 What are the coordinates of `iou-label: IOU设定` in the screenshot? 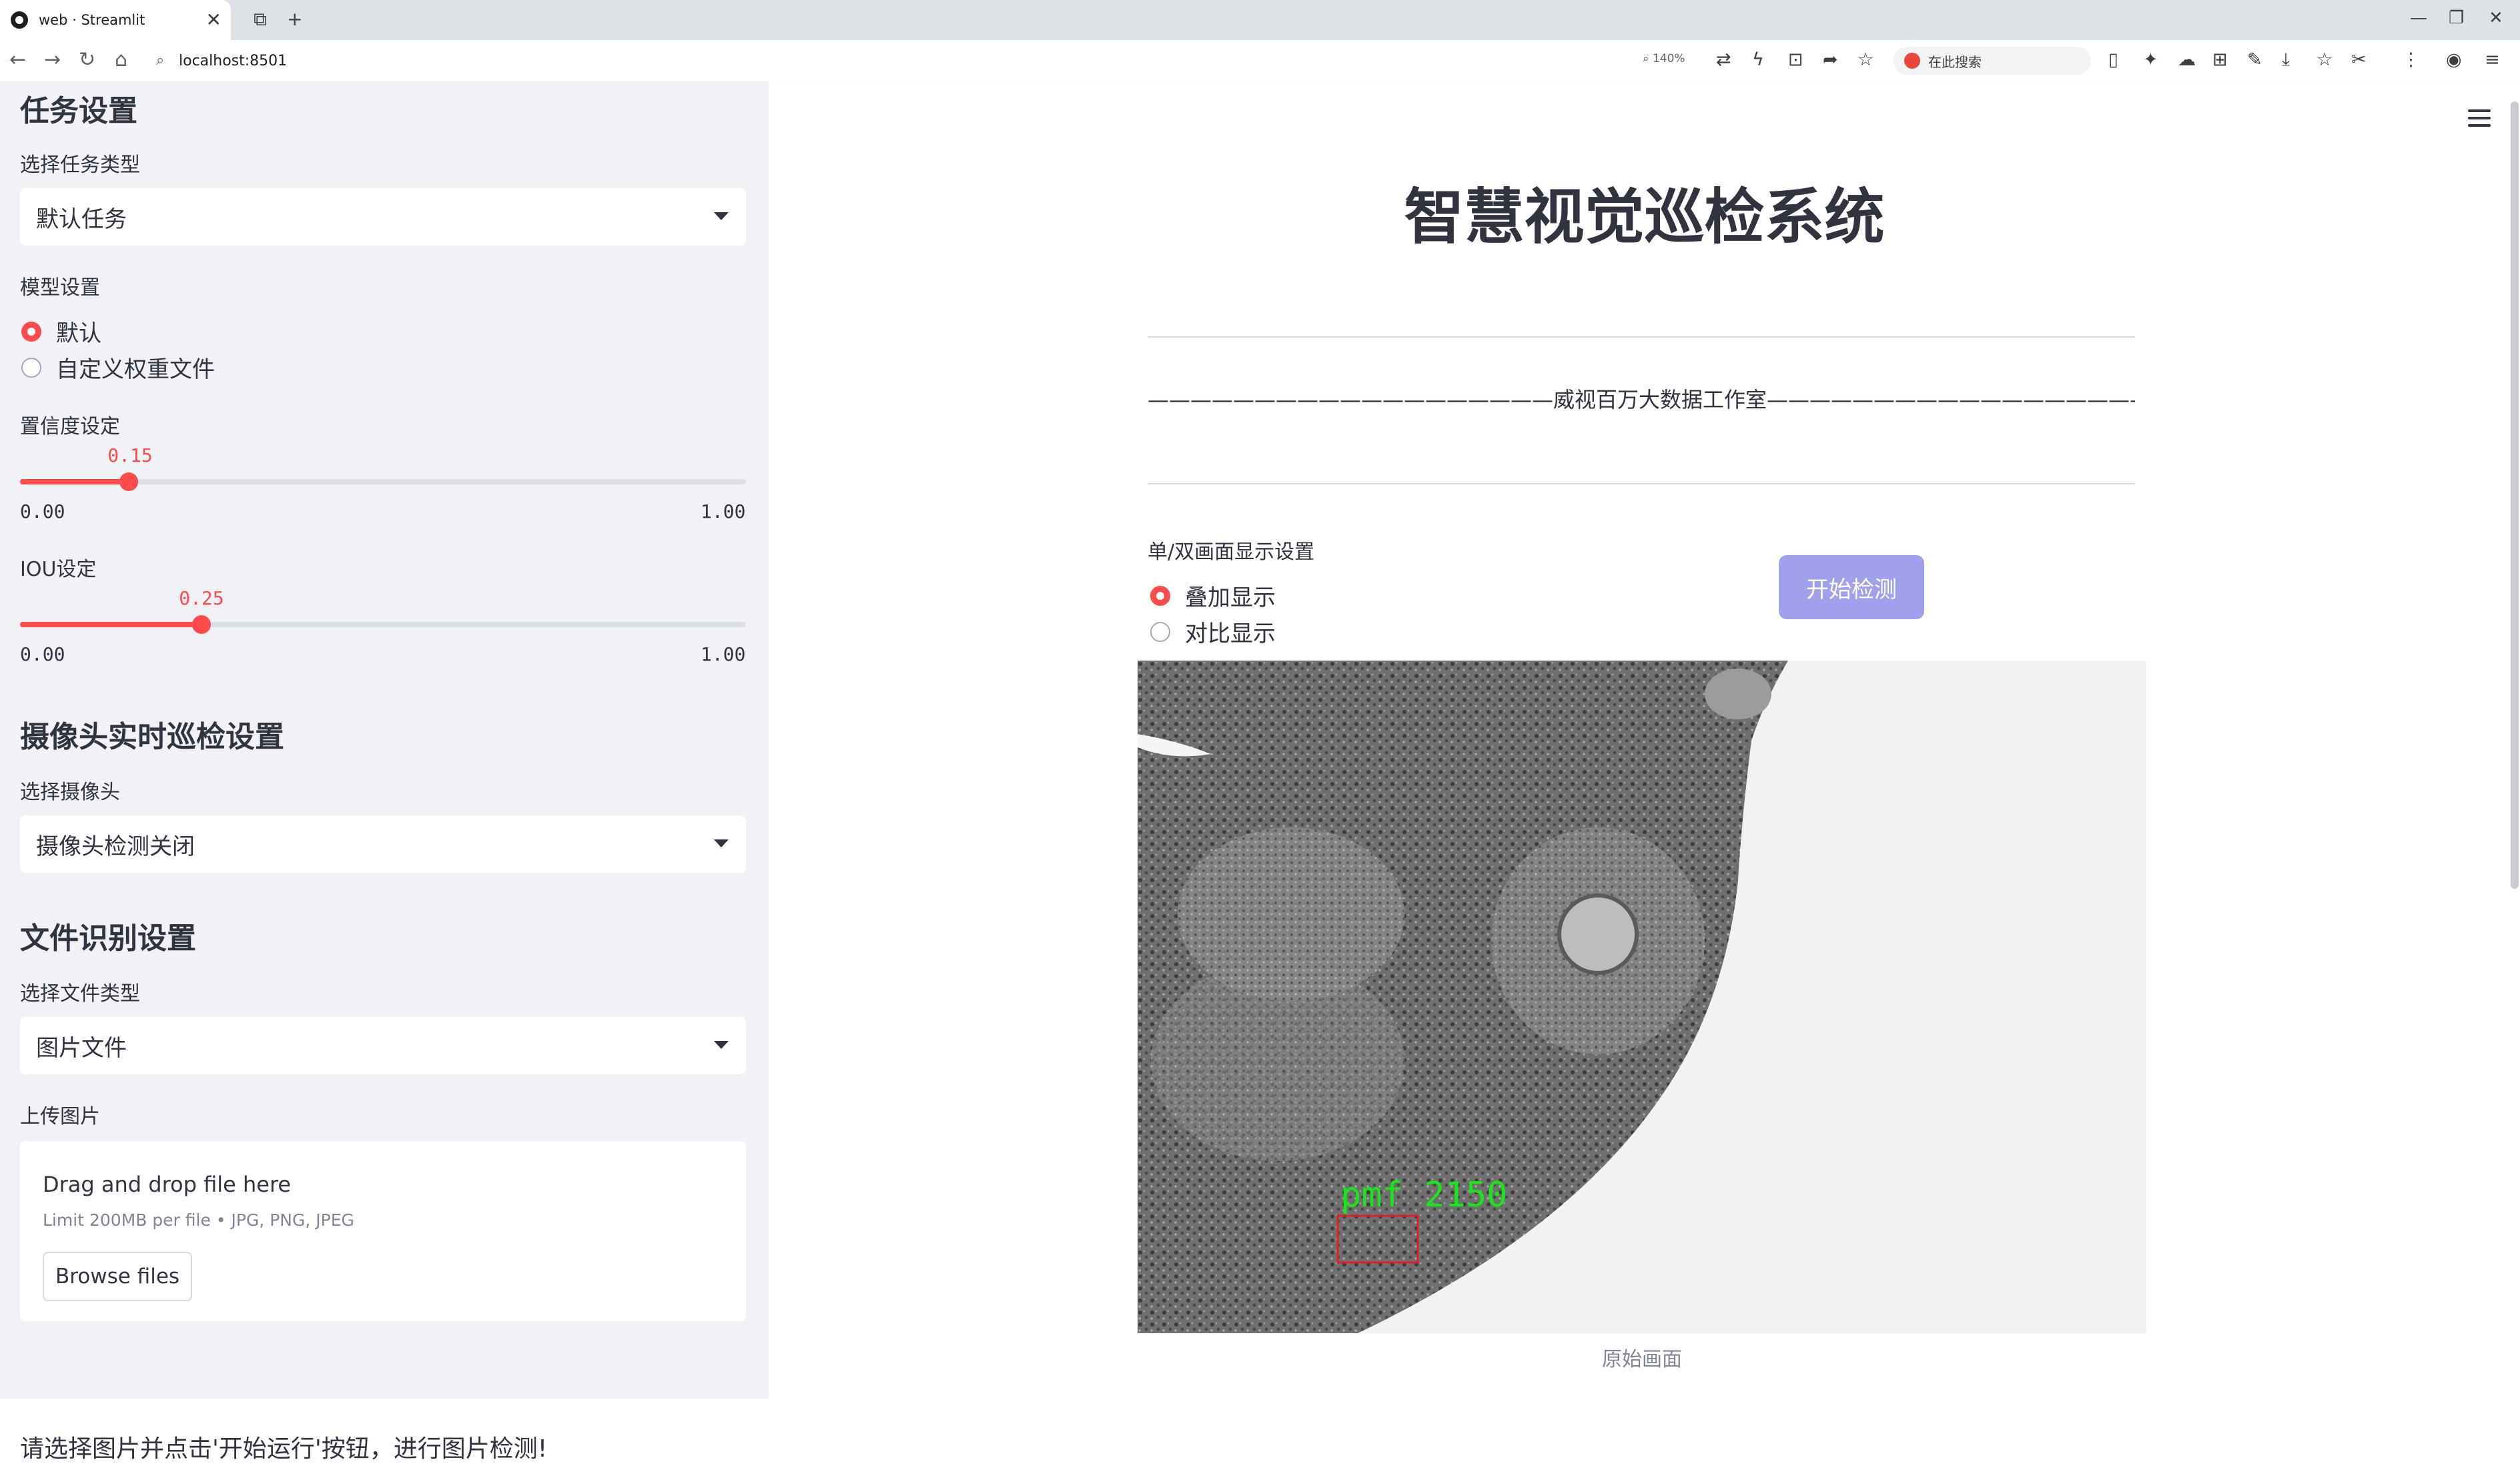 It's located at (59, 569).